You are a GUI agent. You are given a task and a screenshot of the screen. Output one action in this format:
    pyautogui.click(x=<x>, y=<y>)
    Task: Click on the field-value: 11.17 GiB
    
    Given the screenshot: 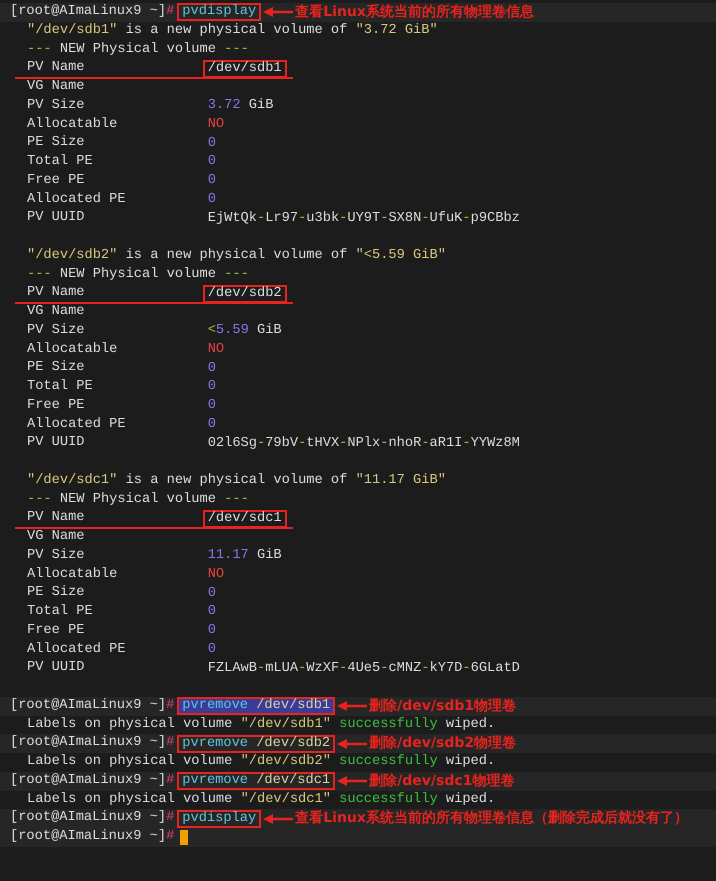 What is the action you would take?
    pyautogui.click(x=244, y=556)
    